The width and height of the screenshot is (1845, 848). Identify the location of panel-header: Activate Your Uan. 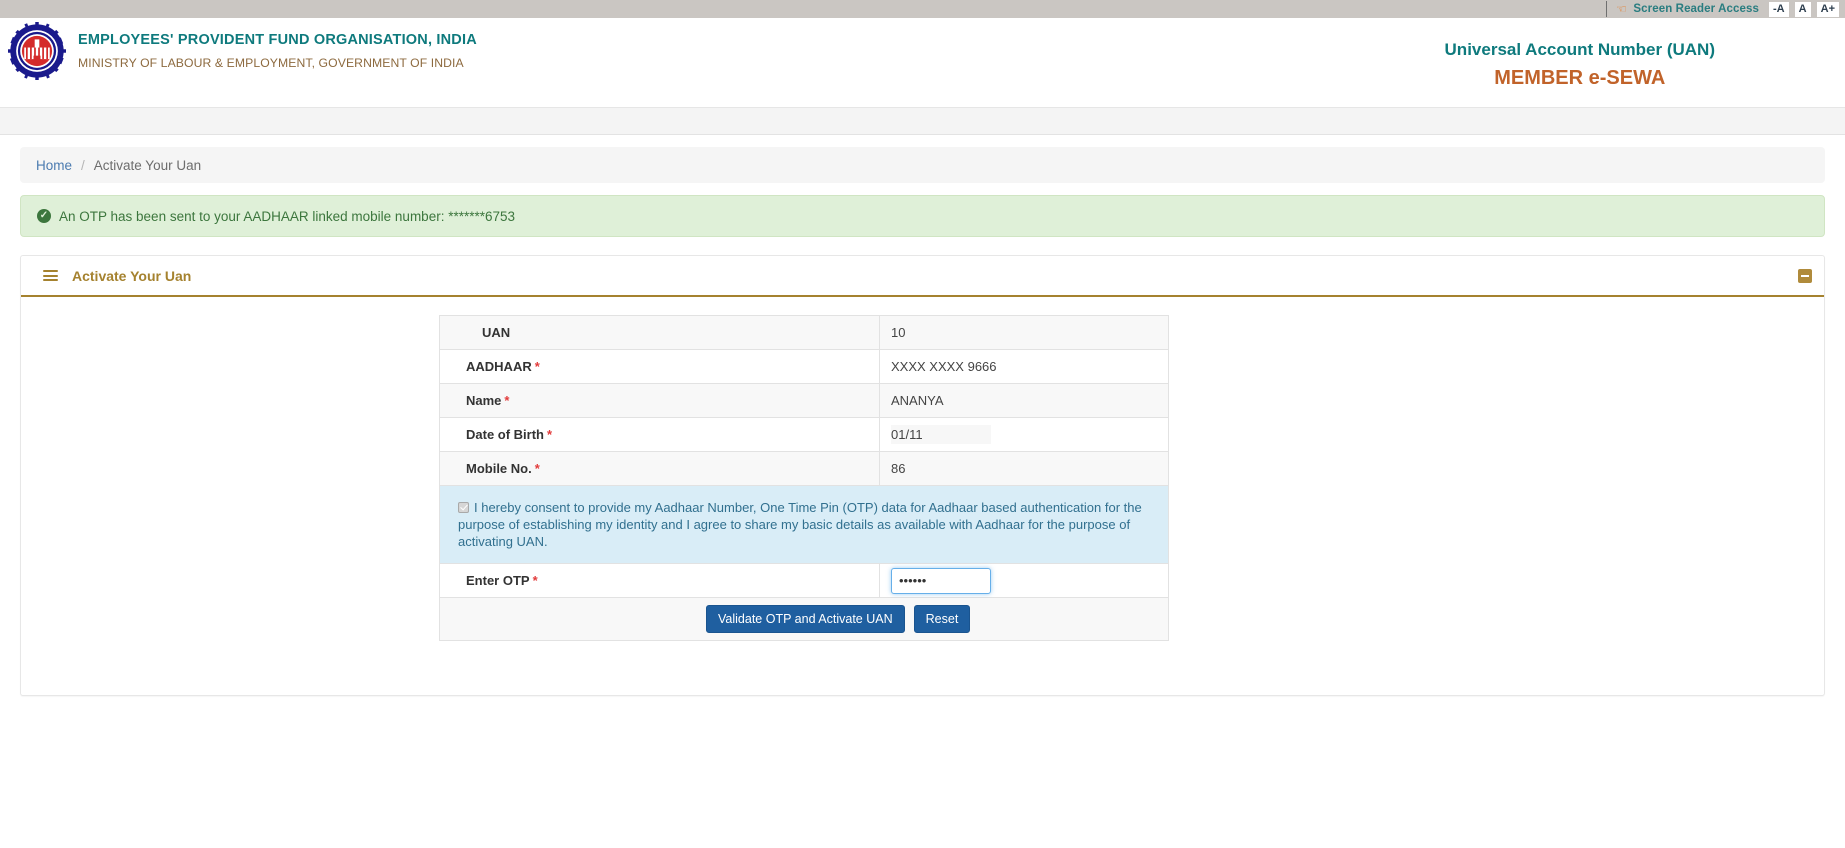
(922, 276).